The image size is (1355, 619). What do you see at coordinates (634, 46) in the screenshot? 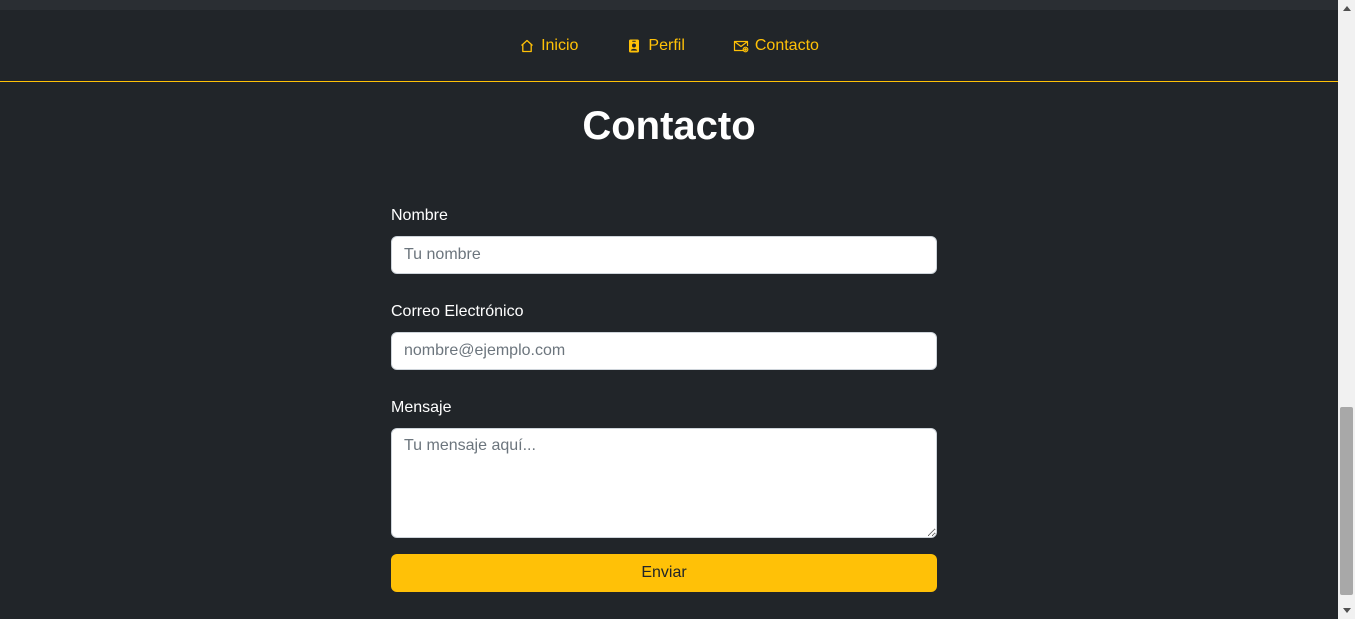
I see `person-badge-icon` at bounding box center [634, 46].